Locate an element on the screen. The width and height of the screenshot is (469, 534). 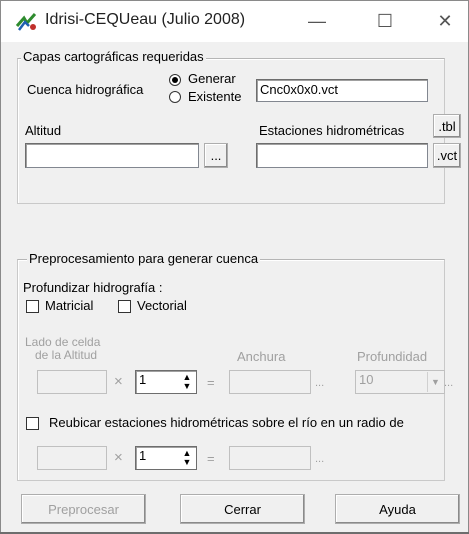
minimize-button: — is located at coordinates (317, 21).